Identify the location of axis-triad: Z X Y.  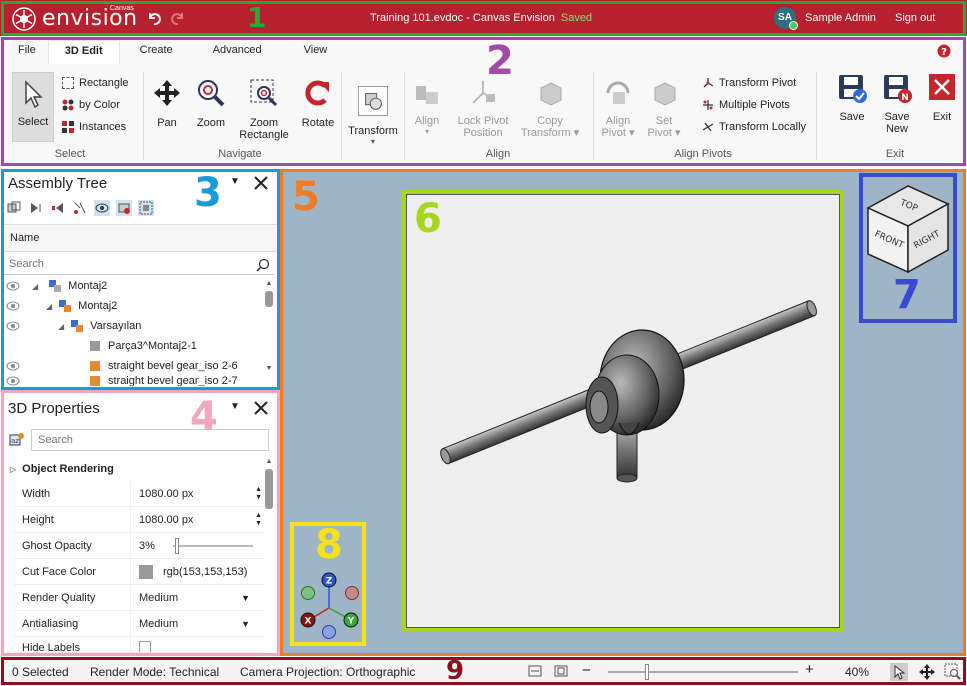
(329, 606).